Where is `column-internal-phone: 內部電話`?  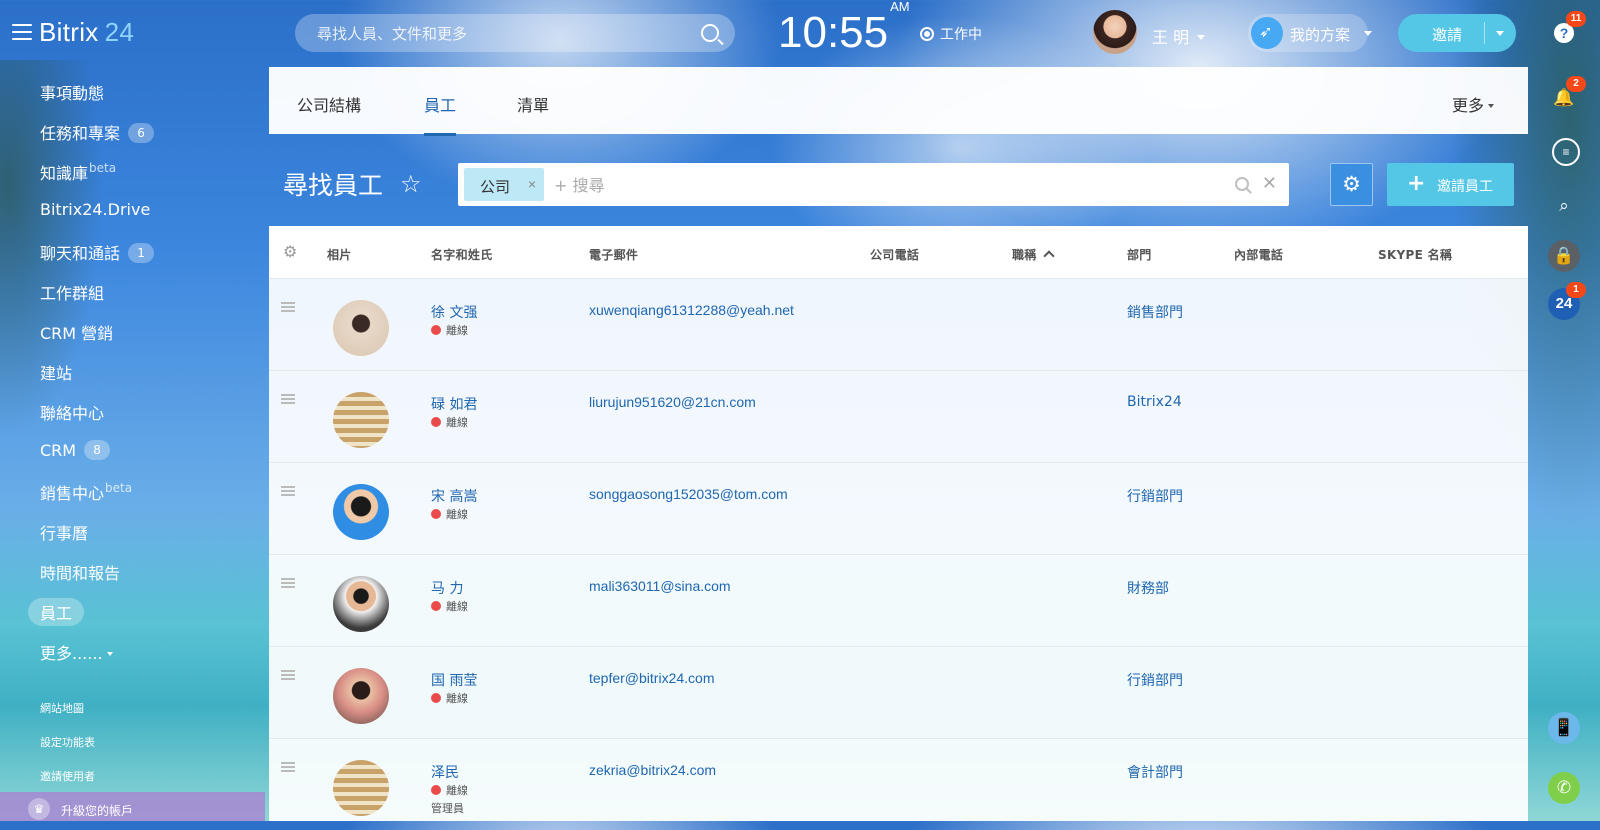 column-internal-phone: 內部電話 is located at coordinates (1258, 254).